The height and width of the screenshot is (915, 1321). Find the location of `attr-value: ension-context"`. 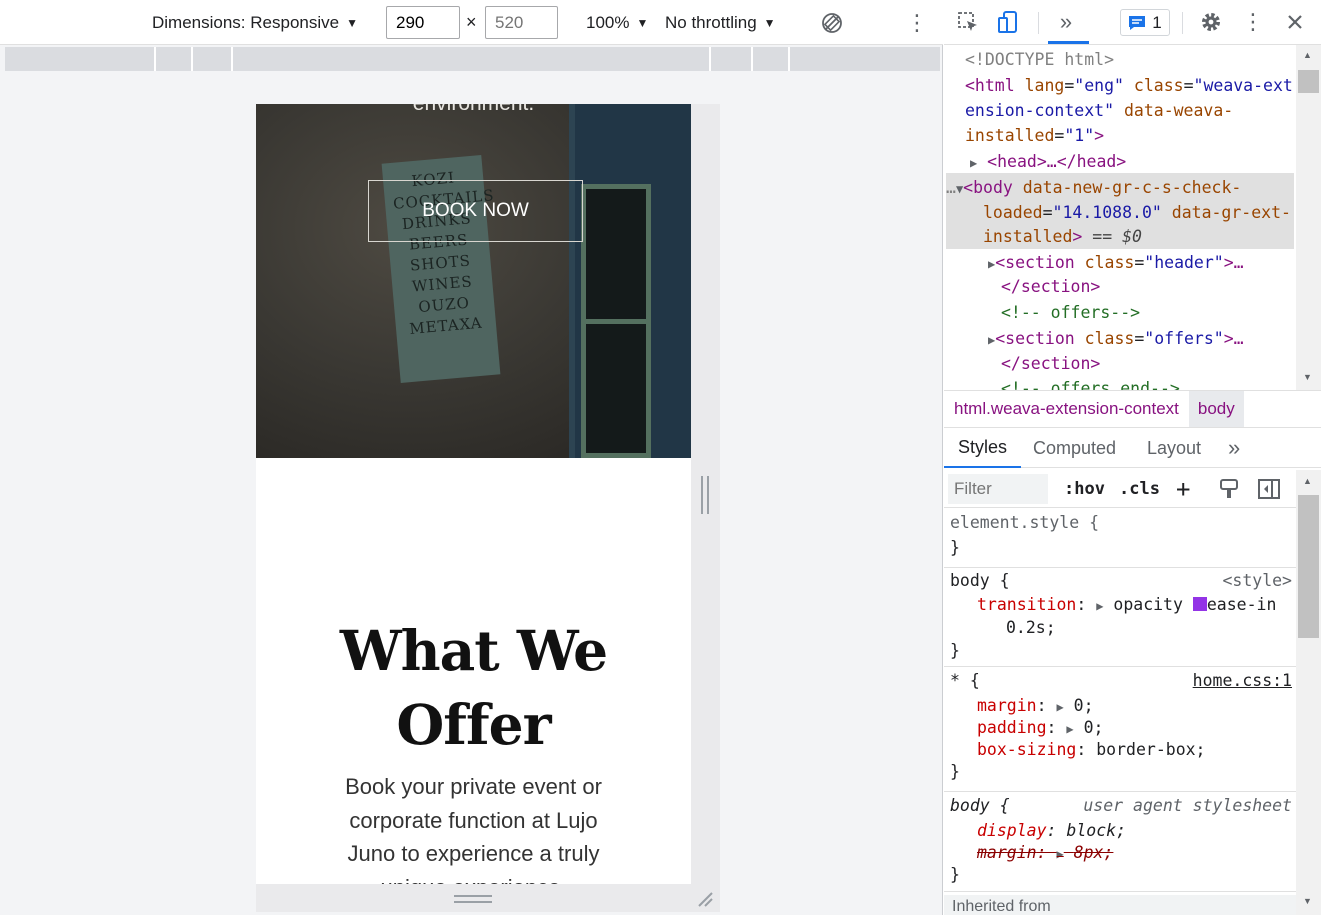

attr-value: ension-context" is located at coordinates (1040, 110).